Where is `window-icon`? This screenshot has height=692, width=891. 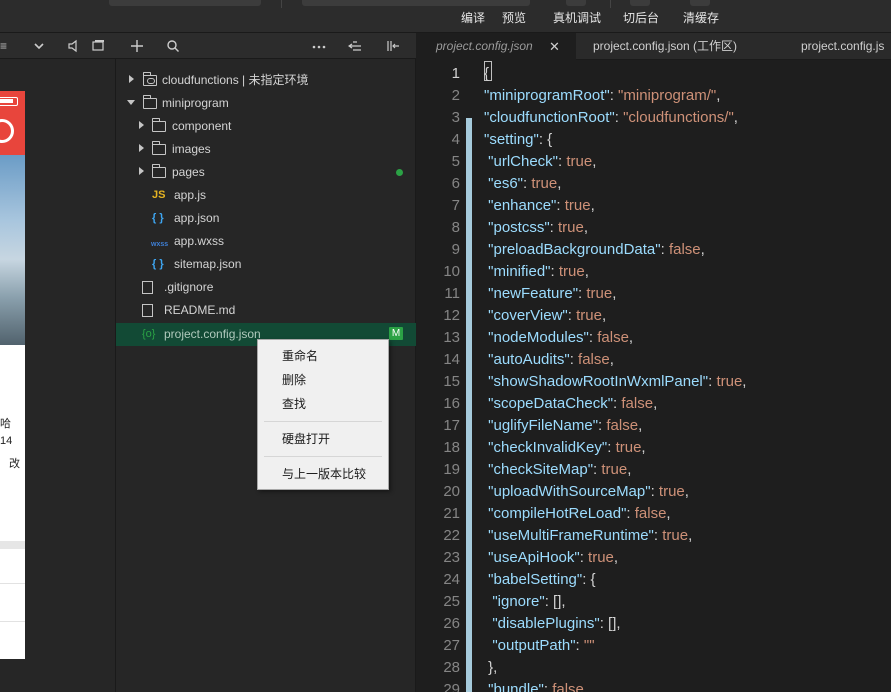
window-icon is located at coordinates (98, 48).